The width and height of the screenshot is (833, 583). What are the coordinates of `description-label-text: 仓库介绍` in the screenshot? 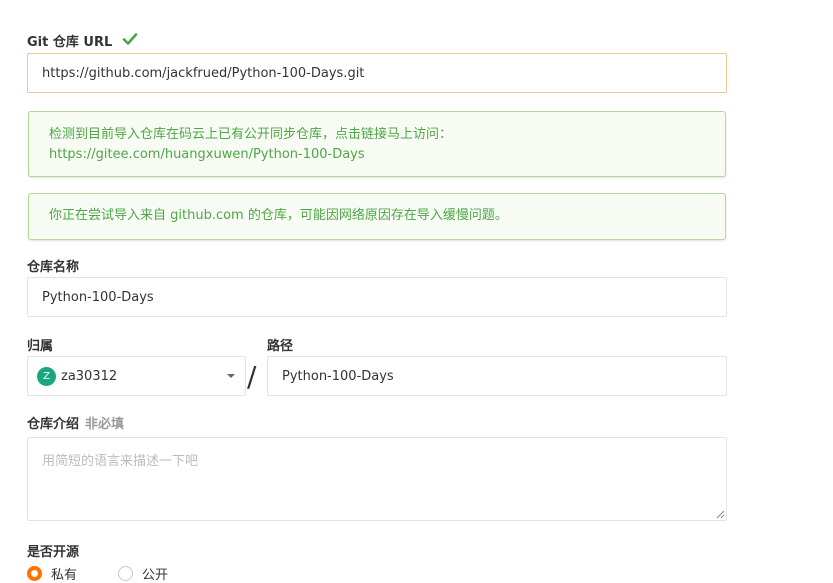 It's located at (53, 424).